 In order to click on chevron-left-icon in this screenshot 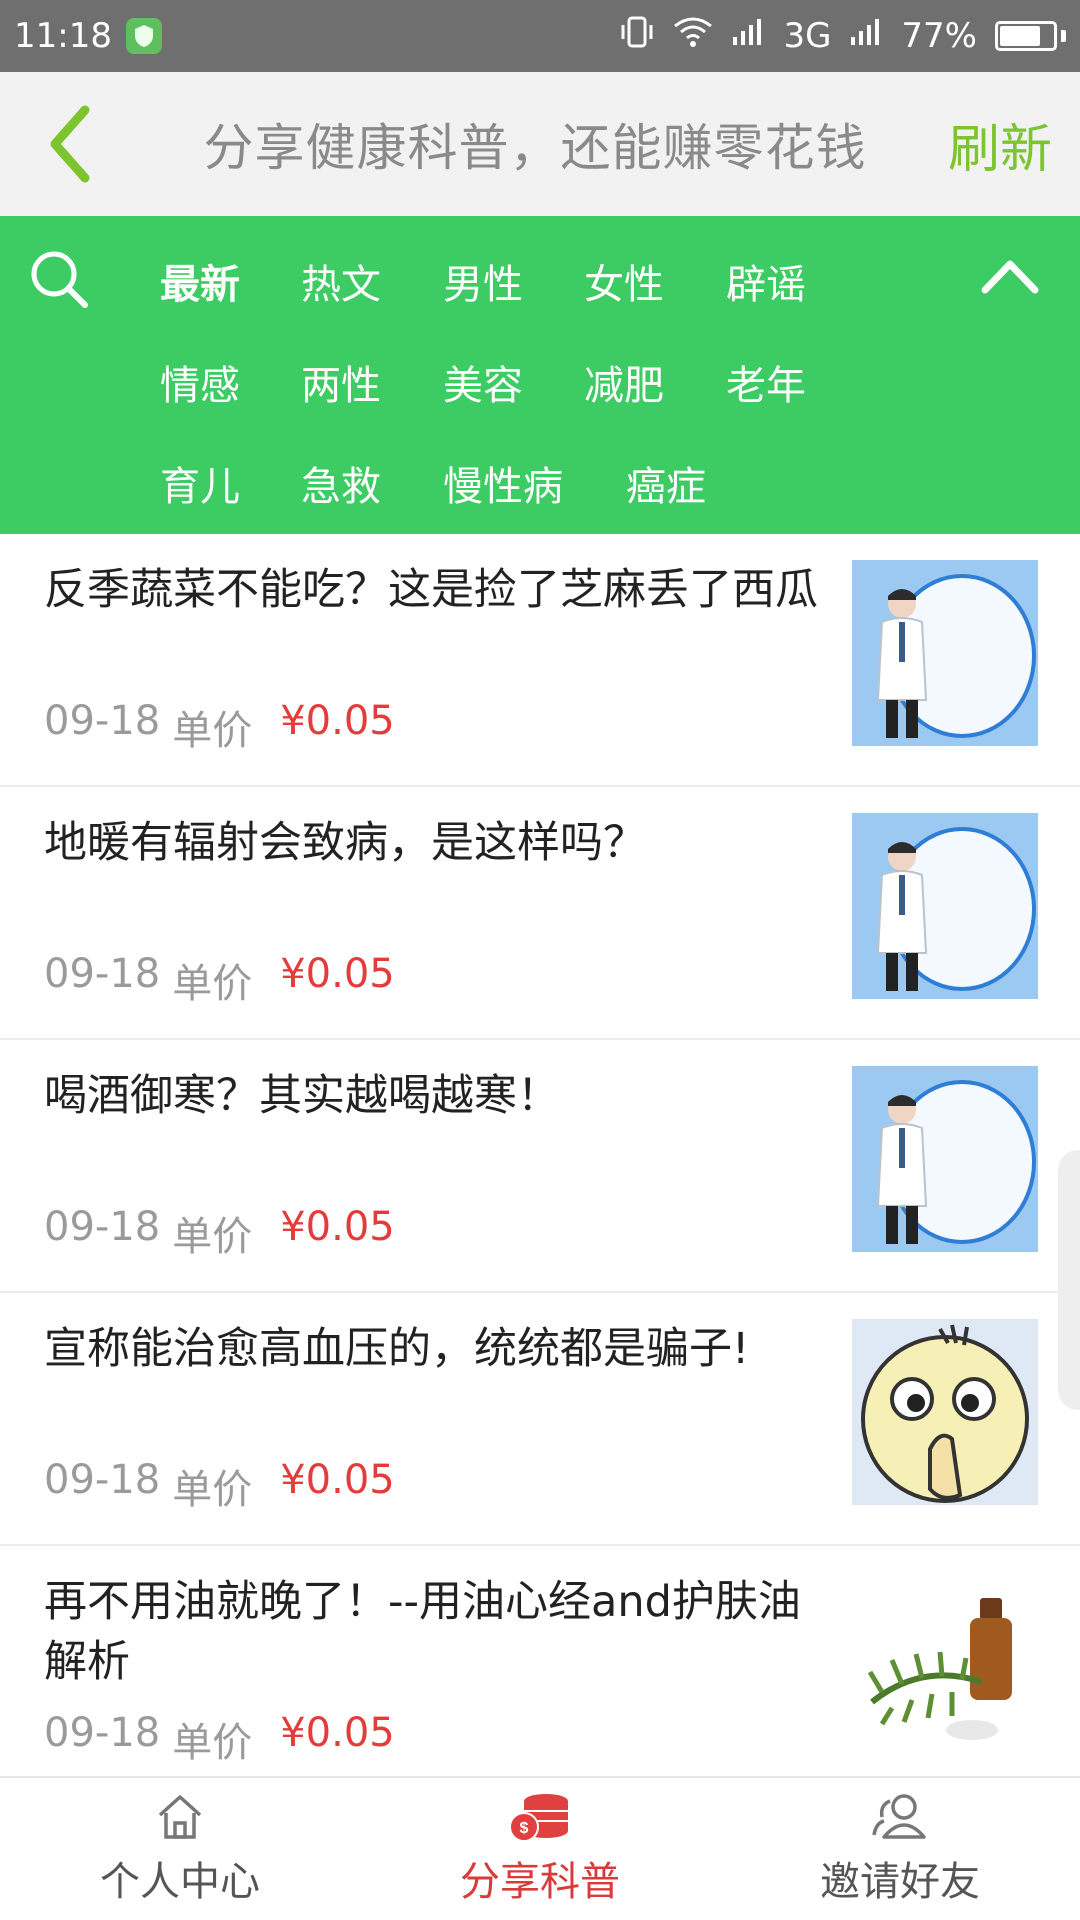, I will do `click(70, 144)`.